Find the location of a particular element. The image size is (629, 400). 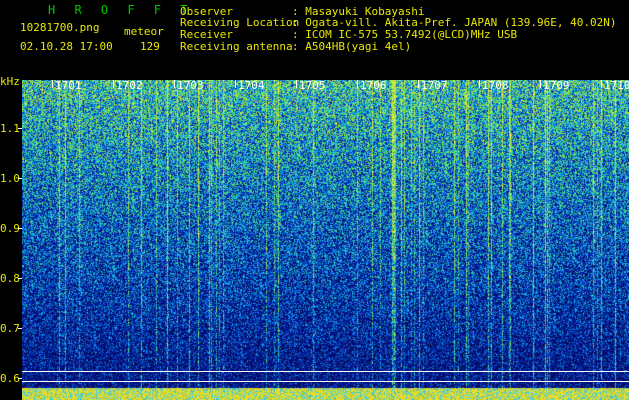

time-tick-label: 1705 is located at coordinates (312, 85).